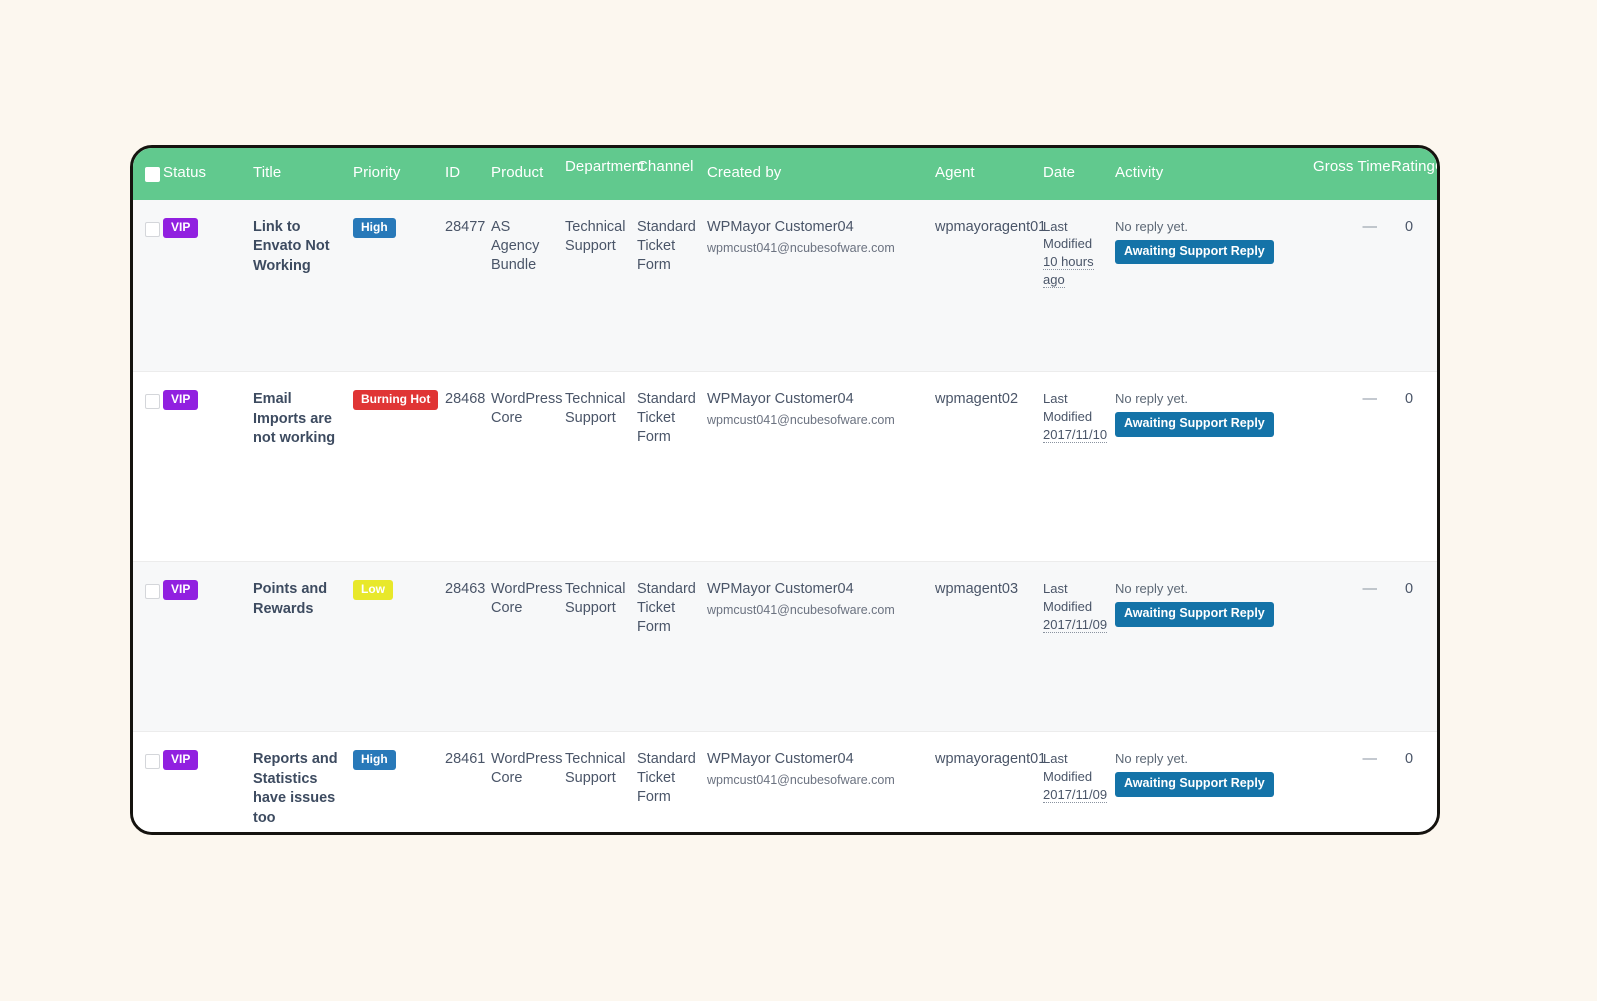 The image size is (1597, 1001). Describe the element at coordinates (395, 781) in the screenshot. I see `priority-cell: High` at that location.